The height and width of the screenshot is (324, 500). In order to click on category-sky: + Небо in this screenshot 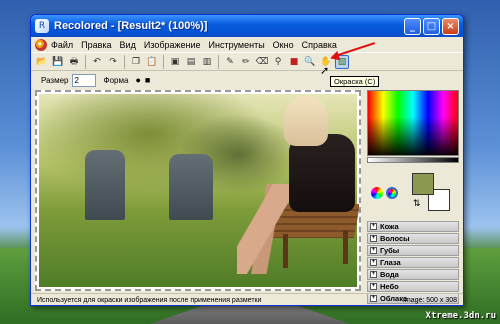, I will do `click(413, 286)`.